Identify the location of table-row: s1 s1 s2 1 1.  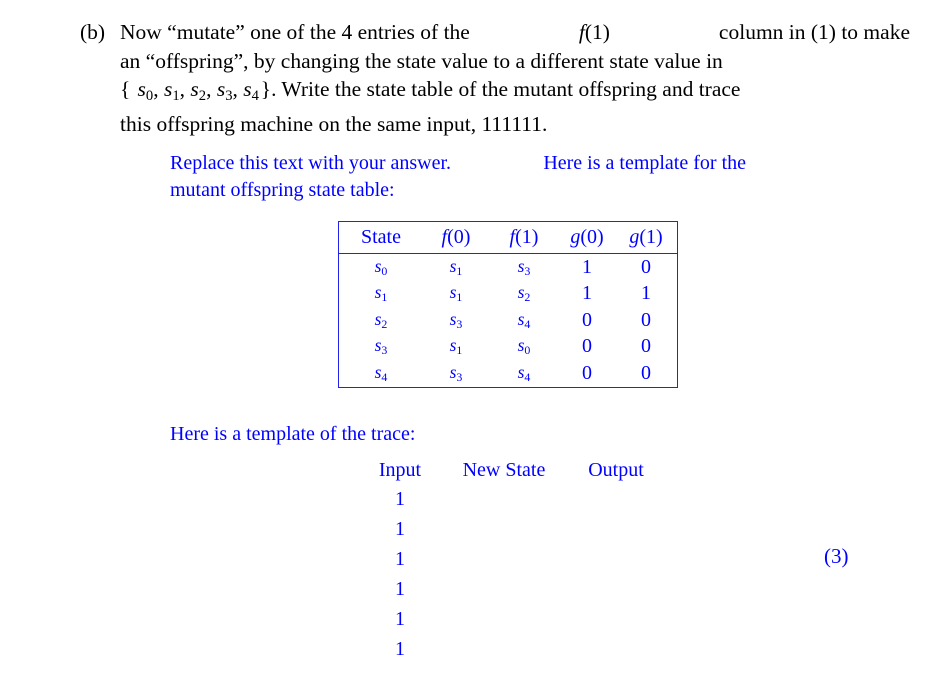
(508, 294).